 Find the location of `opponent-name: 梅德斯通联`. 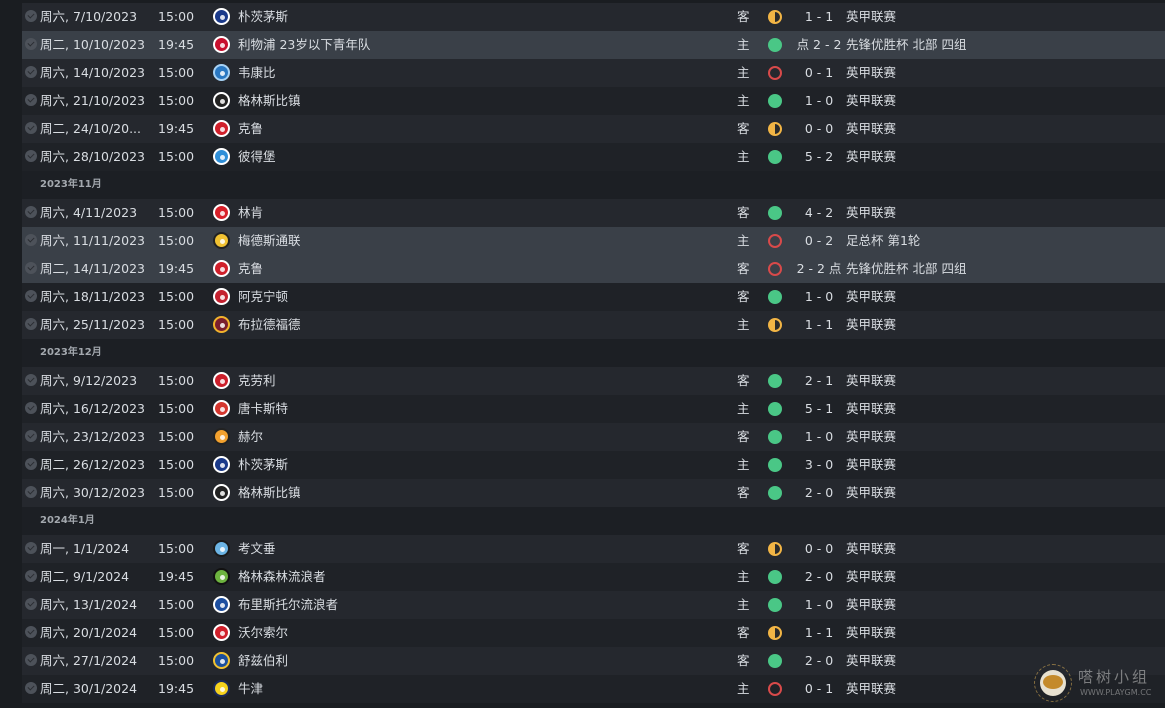

opponent-name: 梅德斯通联 is located at coordinates (269, 241).